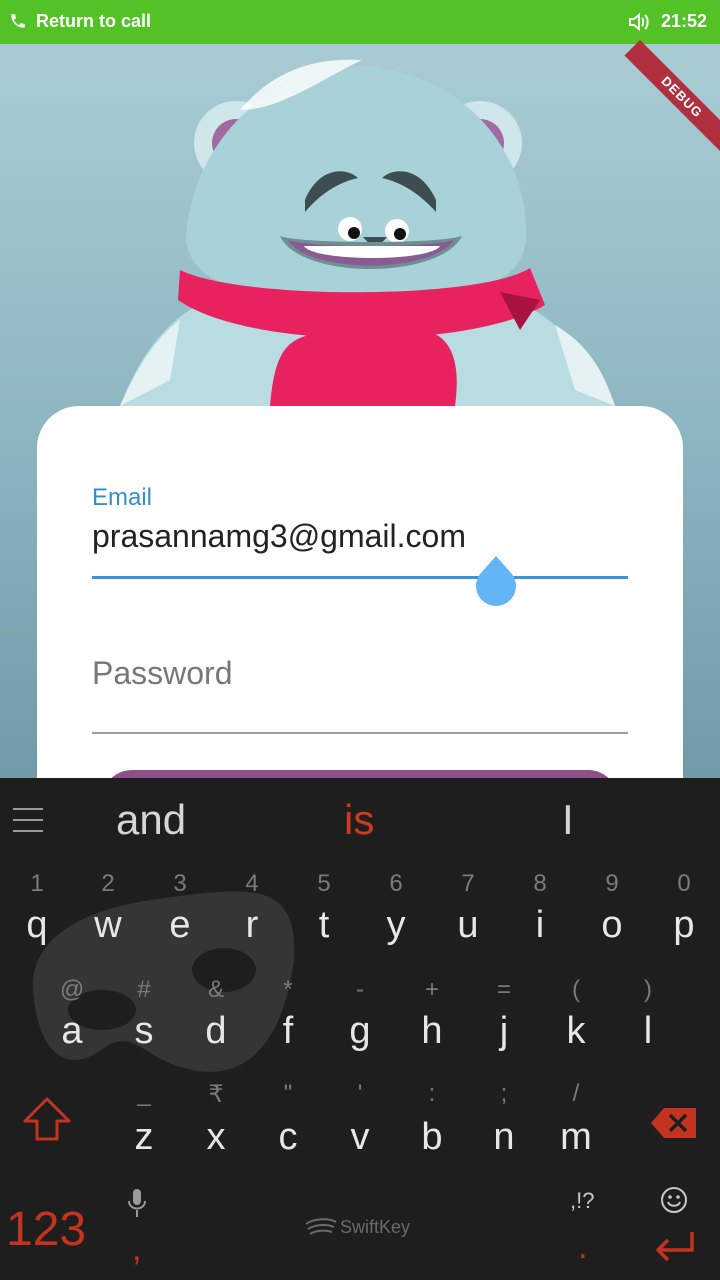  I want to click on key-d: d, so click(216, 1031).